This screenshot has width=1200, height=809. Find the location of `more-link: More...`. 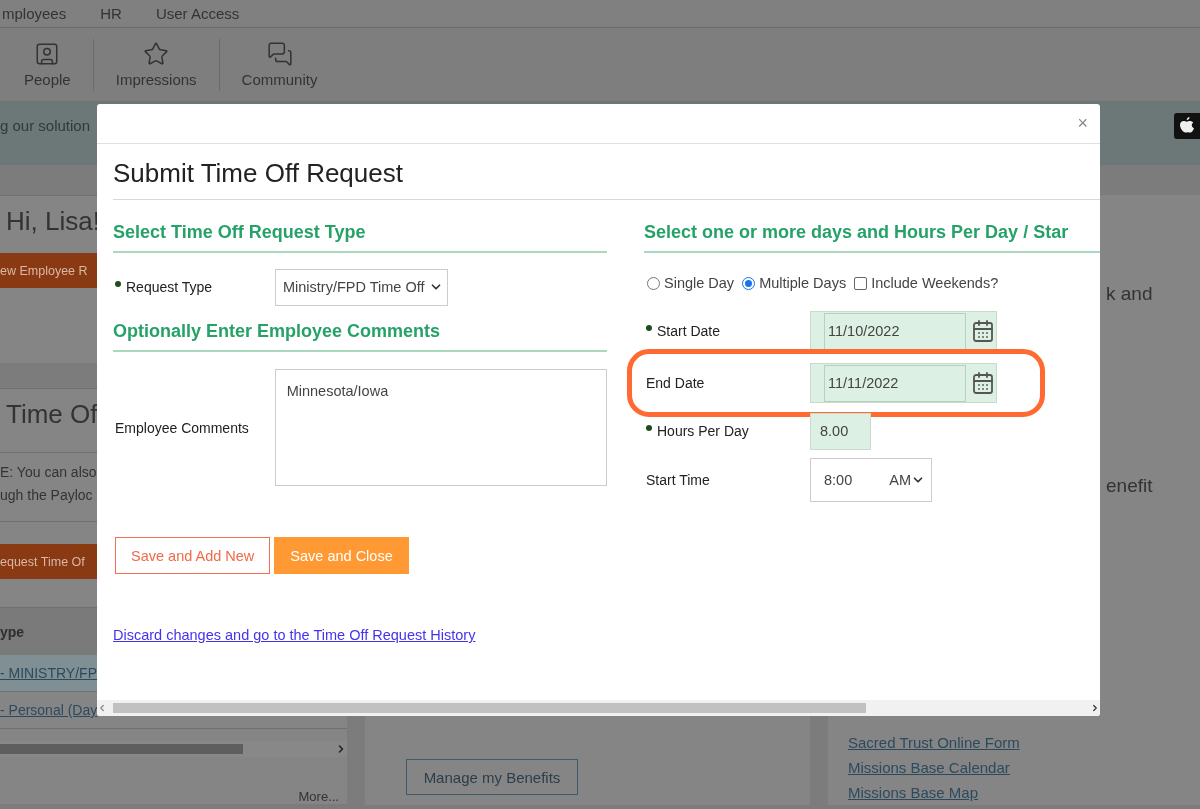

more-link: More... is located at coordinates (173, 780).